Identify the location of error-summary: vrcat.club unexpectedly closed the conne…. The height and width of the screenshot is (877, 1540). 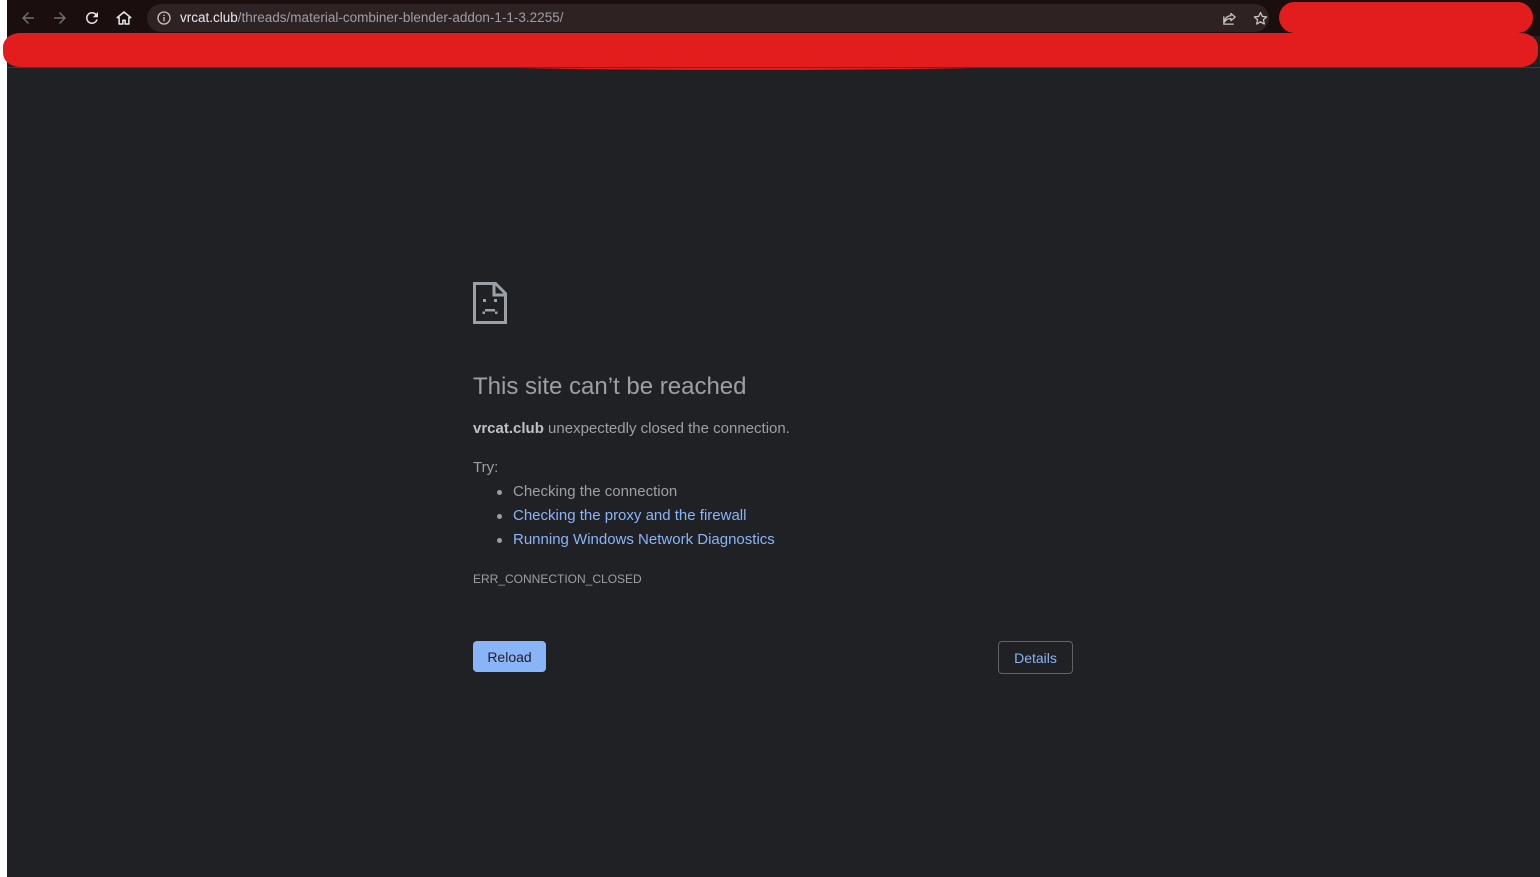
(631, 428).